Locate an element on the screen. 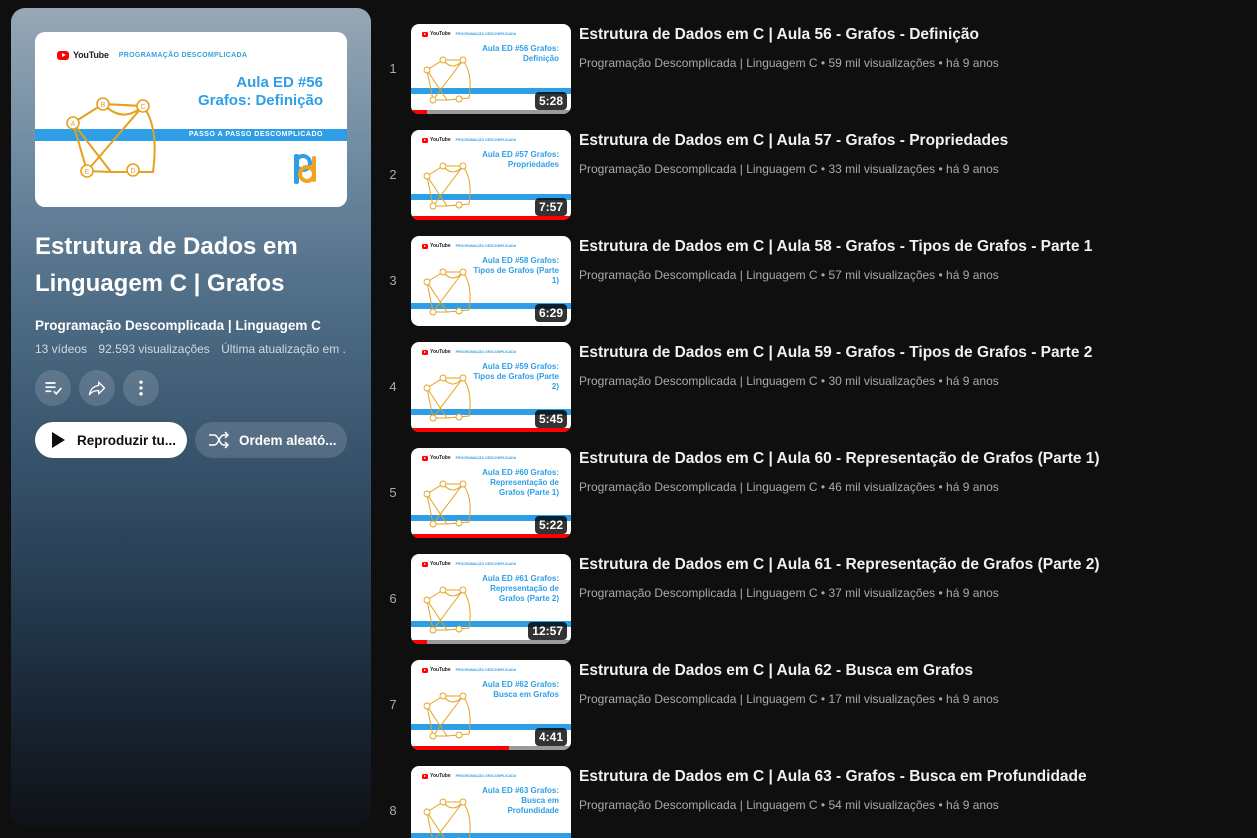  video-count: 13 vídeos is located at coordinates (61, 349).